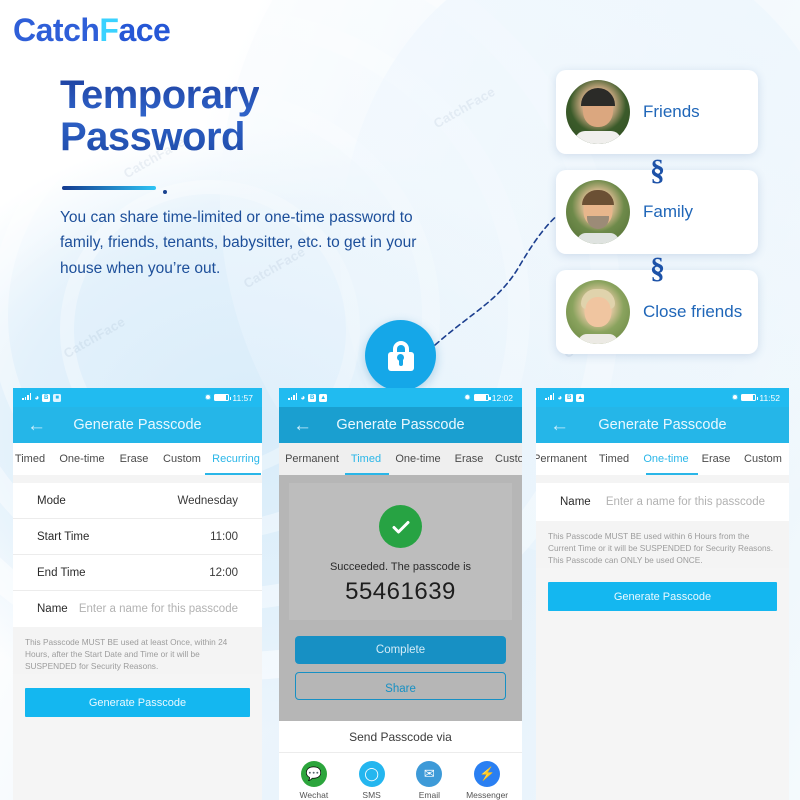 Image resolution: width=800 pixels, height=800 pixels. Describe the element at coordinates (137, 573) in the screenshot. I see `table-row: End Time 12:00` at that location.